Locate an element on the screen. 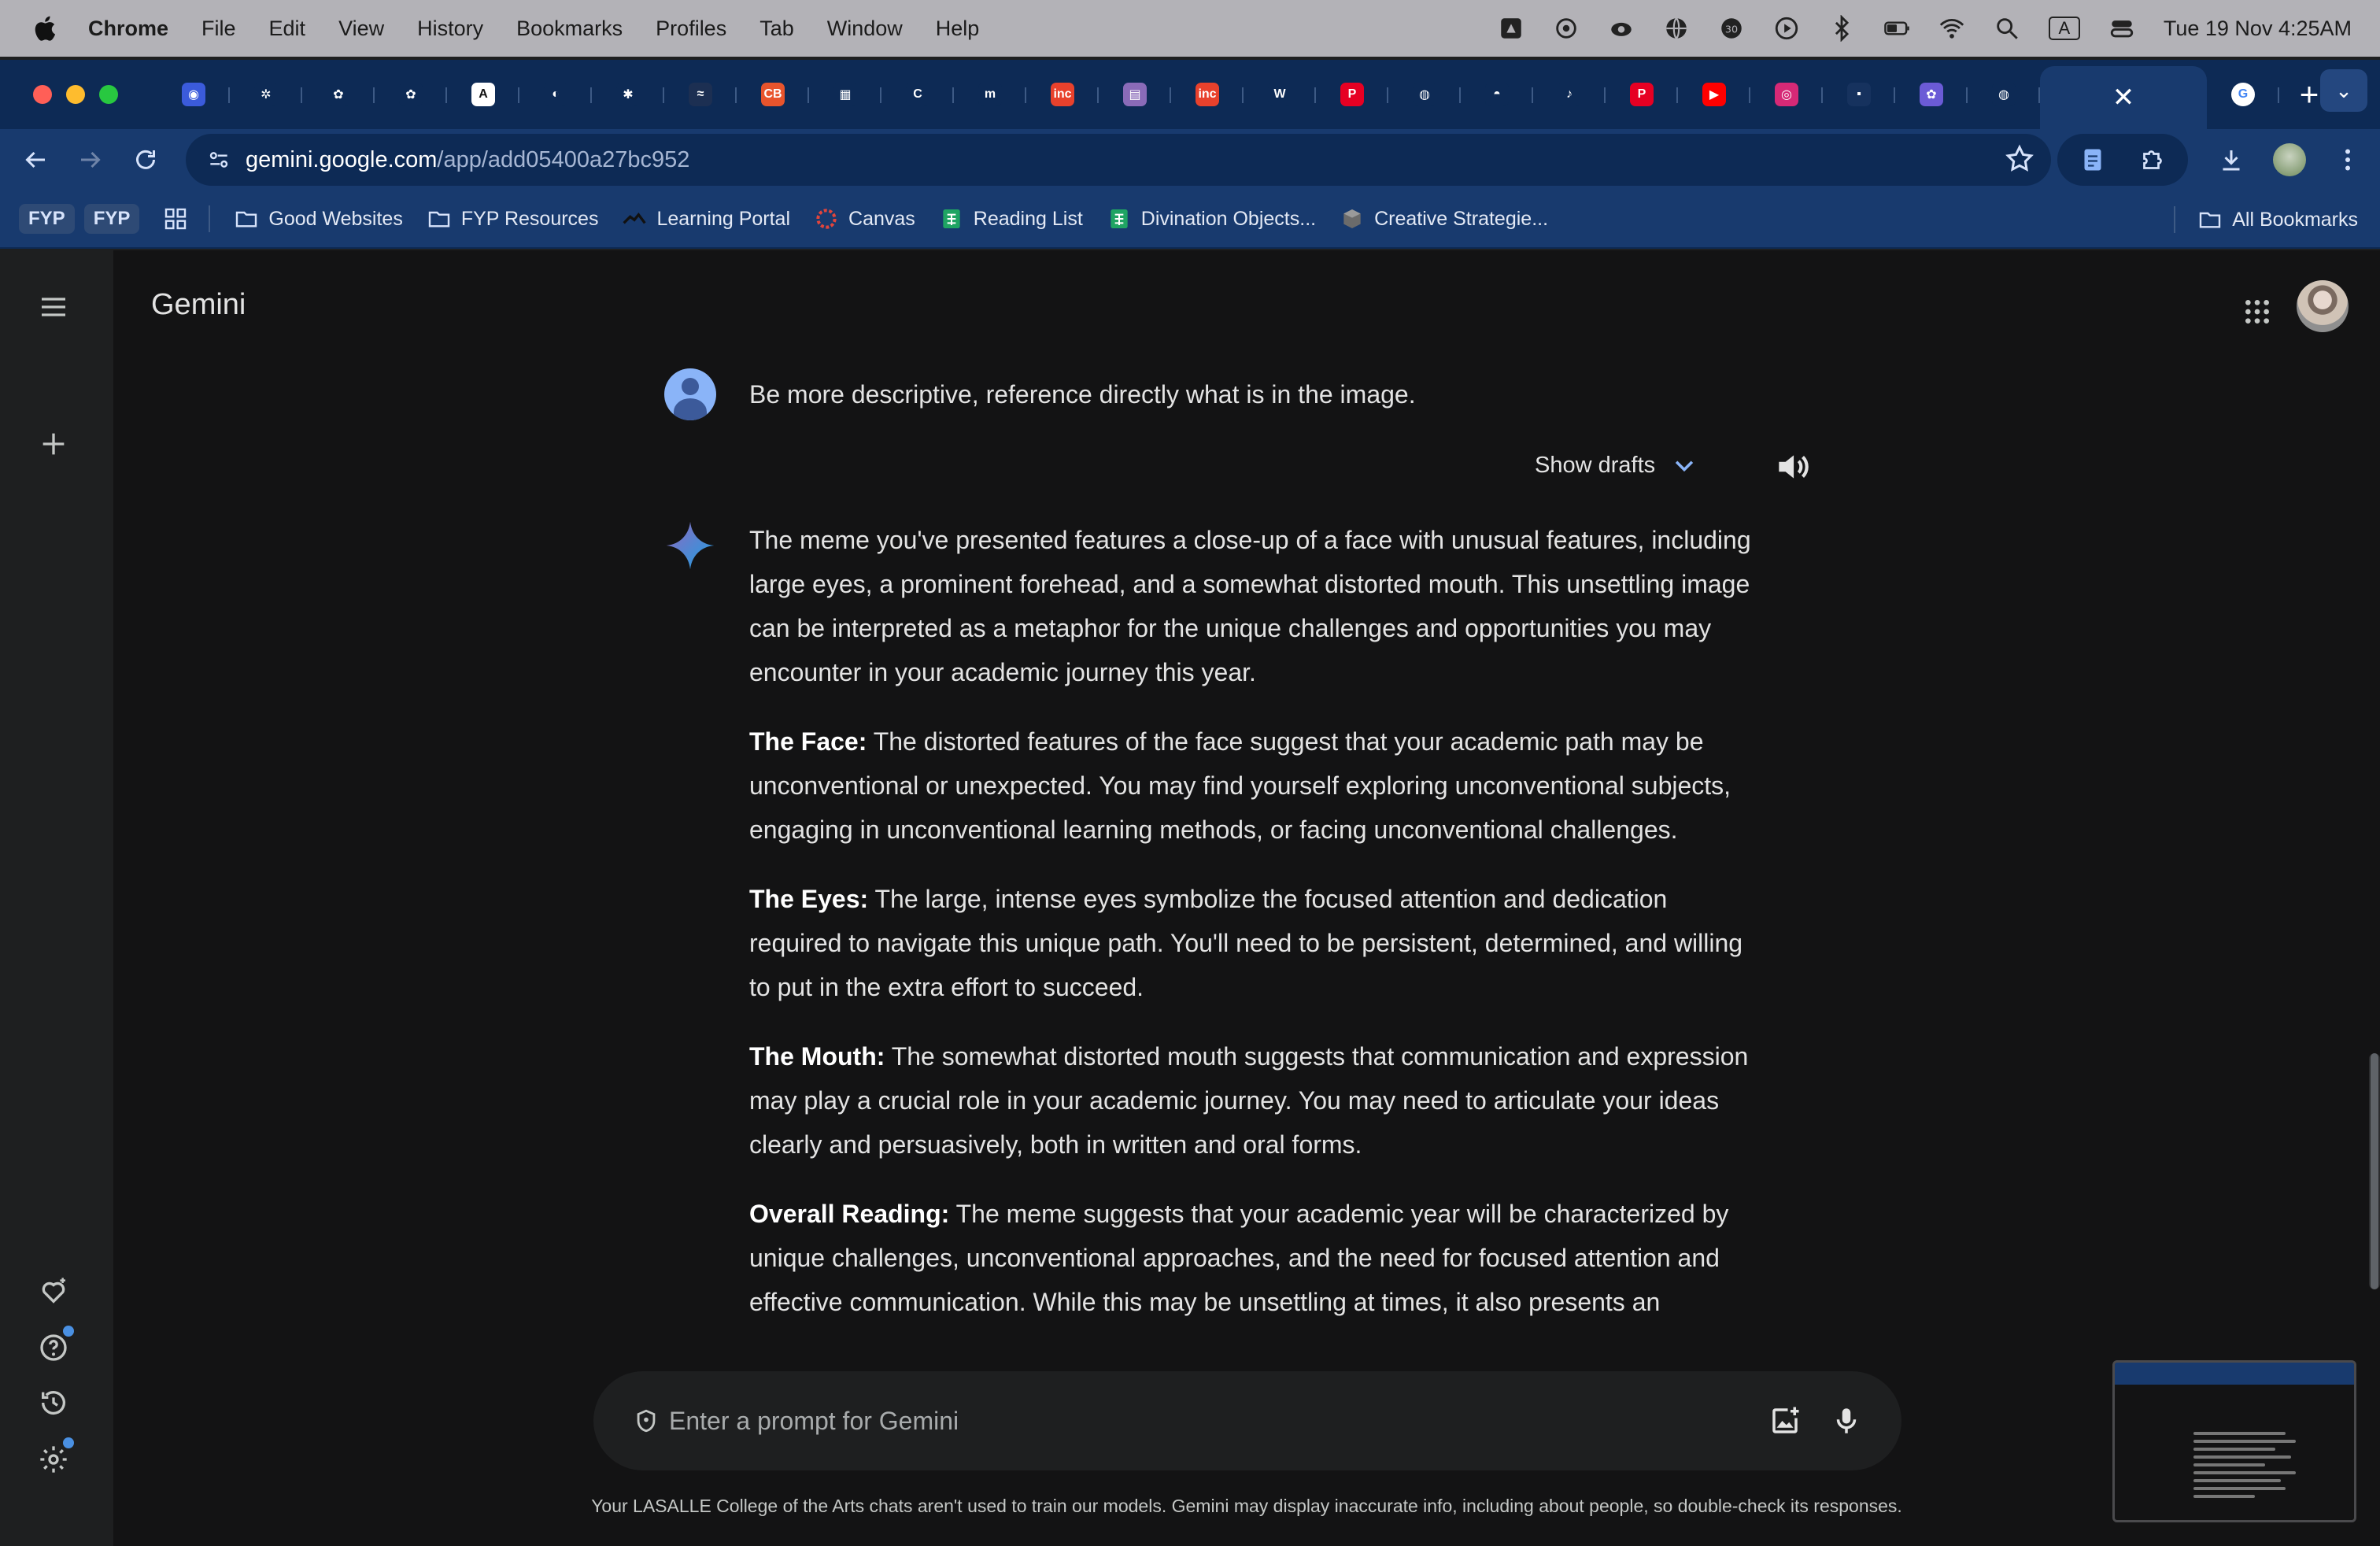 This screenshot has width=2380, height=1546. menu-bookmarks: Bookmarks is located at coordinates (569, 29).